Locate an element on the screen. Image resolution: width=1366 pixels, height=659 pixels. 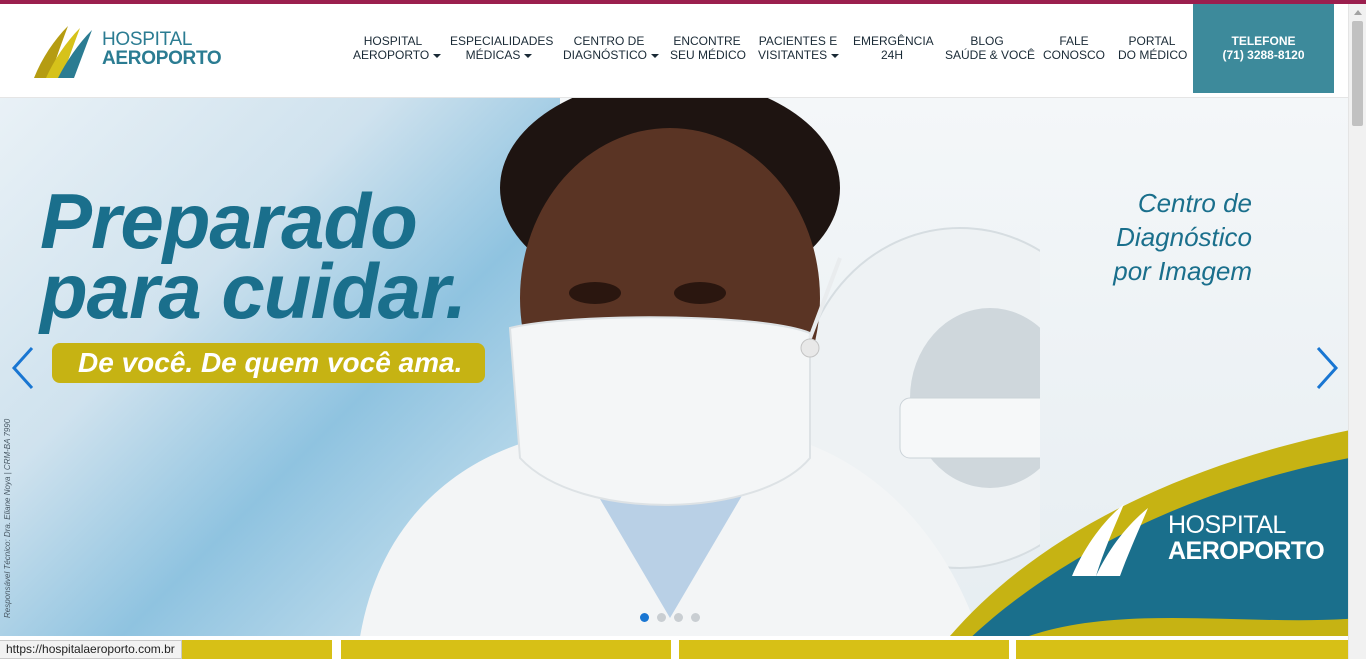
phone-number: (71) 3288-8120 is located at coordinates (1263, 55).